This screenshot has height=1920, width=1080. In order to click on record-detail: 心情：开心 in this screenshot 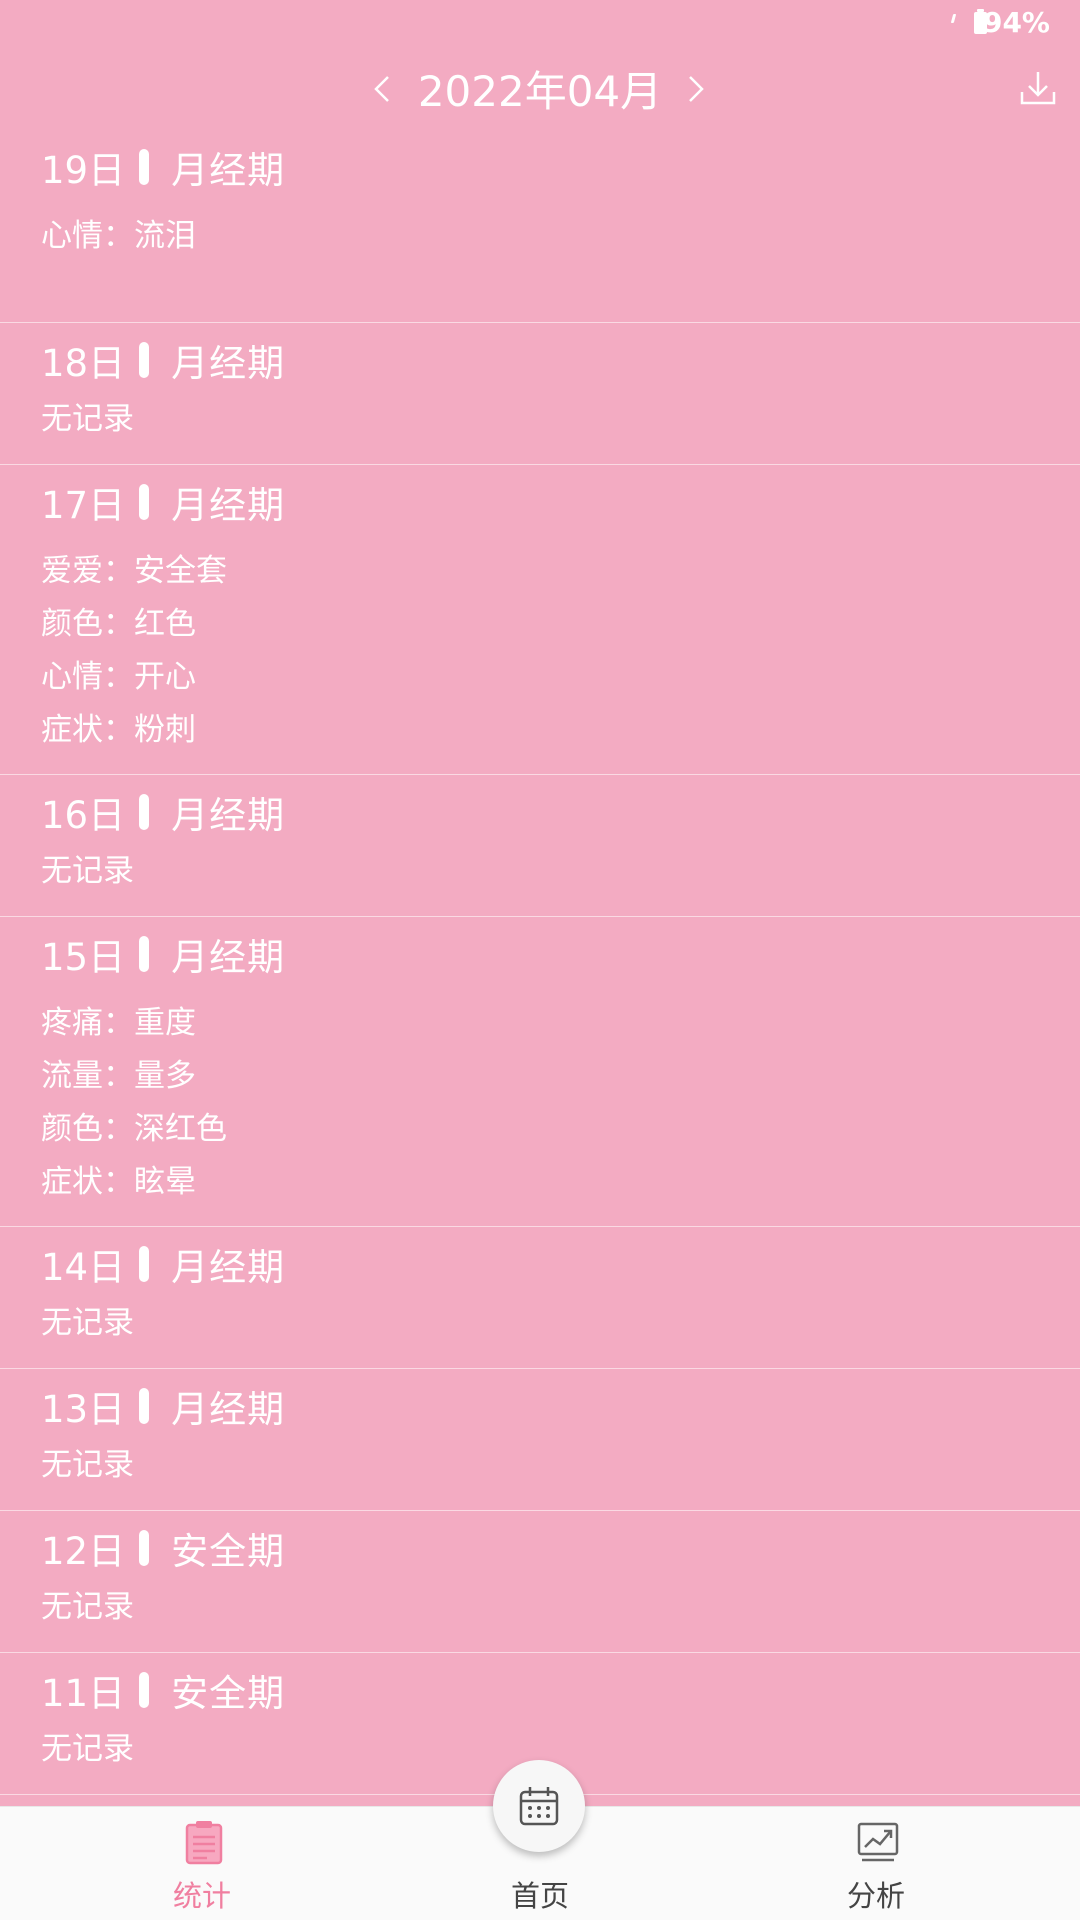, I will do `click(118, 677)`.